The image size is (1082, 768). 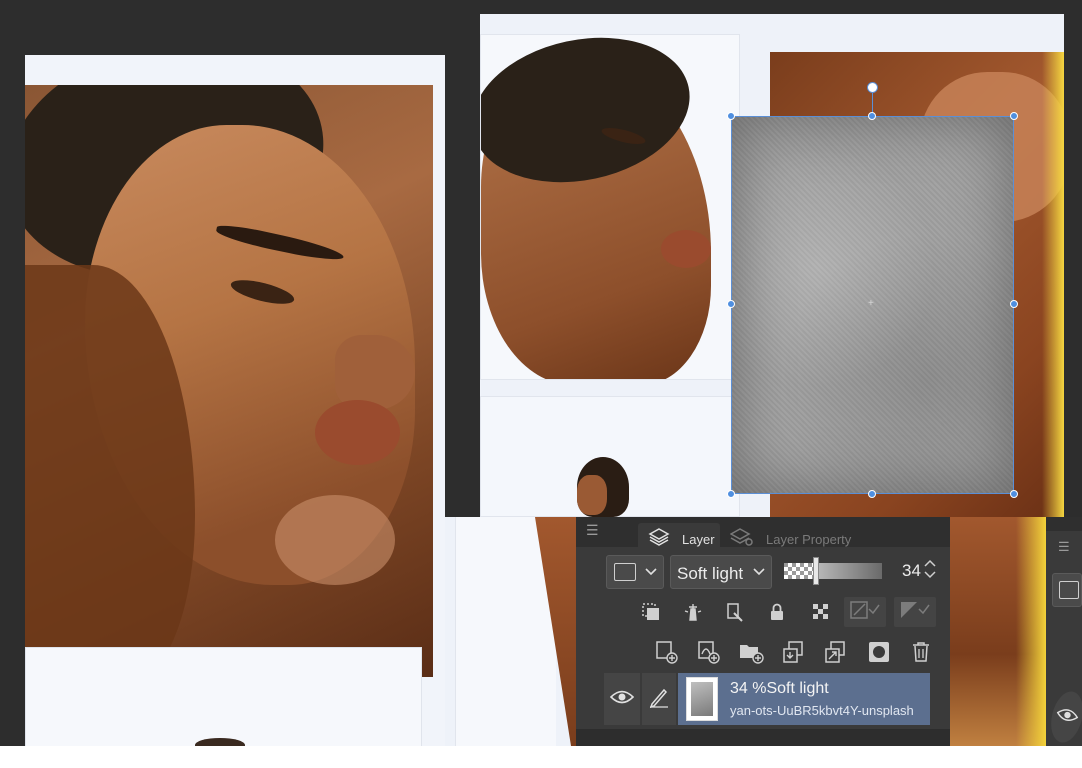 I want to click on handle-middle-right, so click(x=1014, y=304).